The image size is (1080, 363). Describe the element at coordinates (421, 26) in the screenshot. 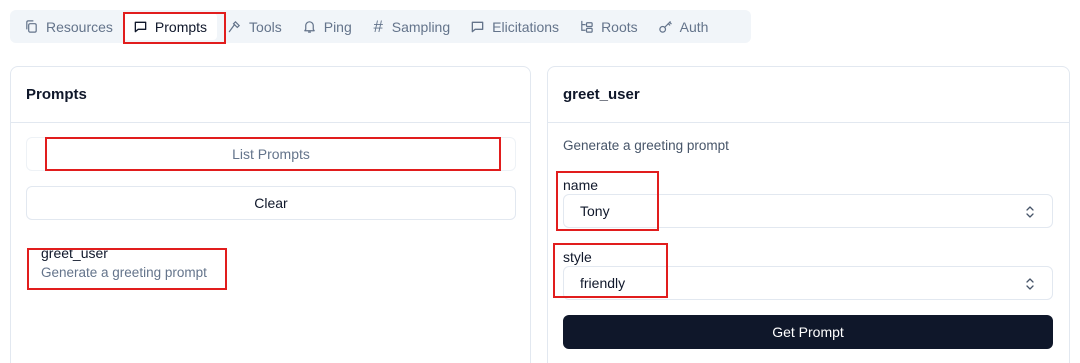

I see `tab-label: Sampling` at that location.